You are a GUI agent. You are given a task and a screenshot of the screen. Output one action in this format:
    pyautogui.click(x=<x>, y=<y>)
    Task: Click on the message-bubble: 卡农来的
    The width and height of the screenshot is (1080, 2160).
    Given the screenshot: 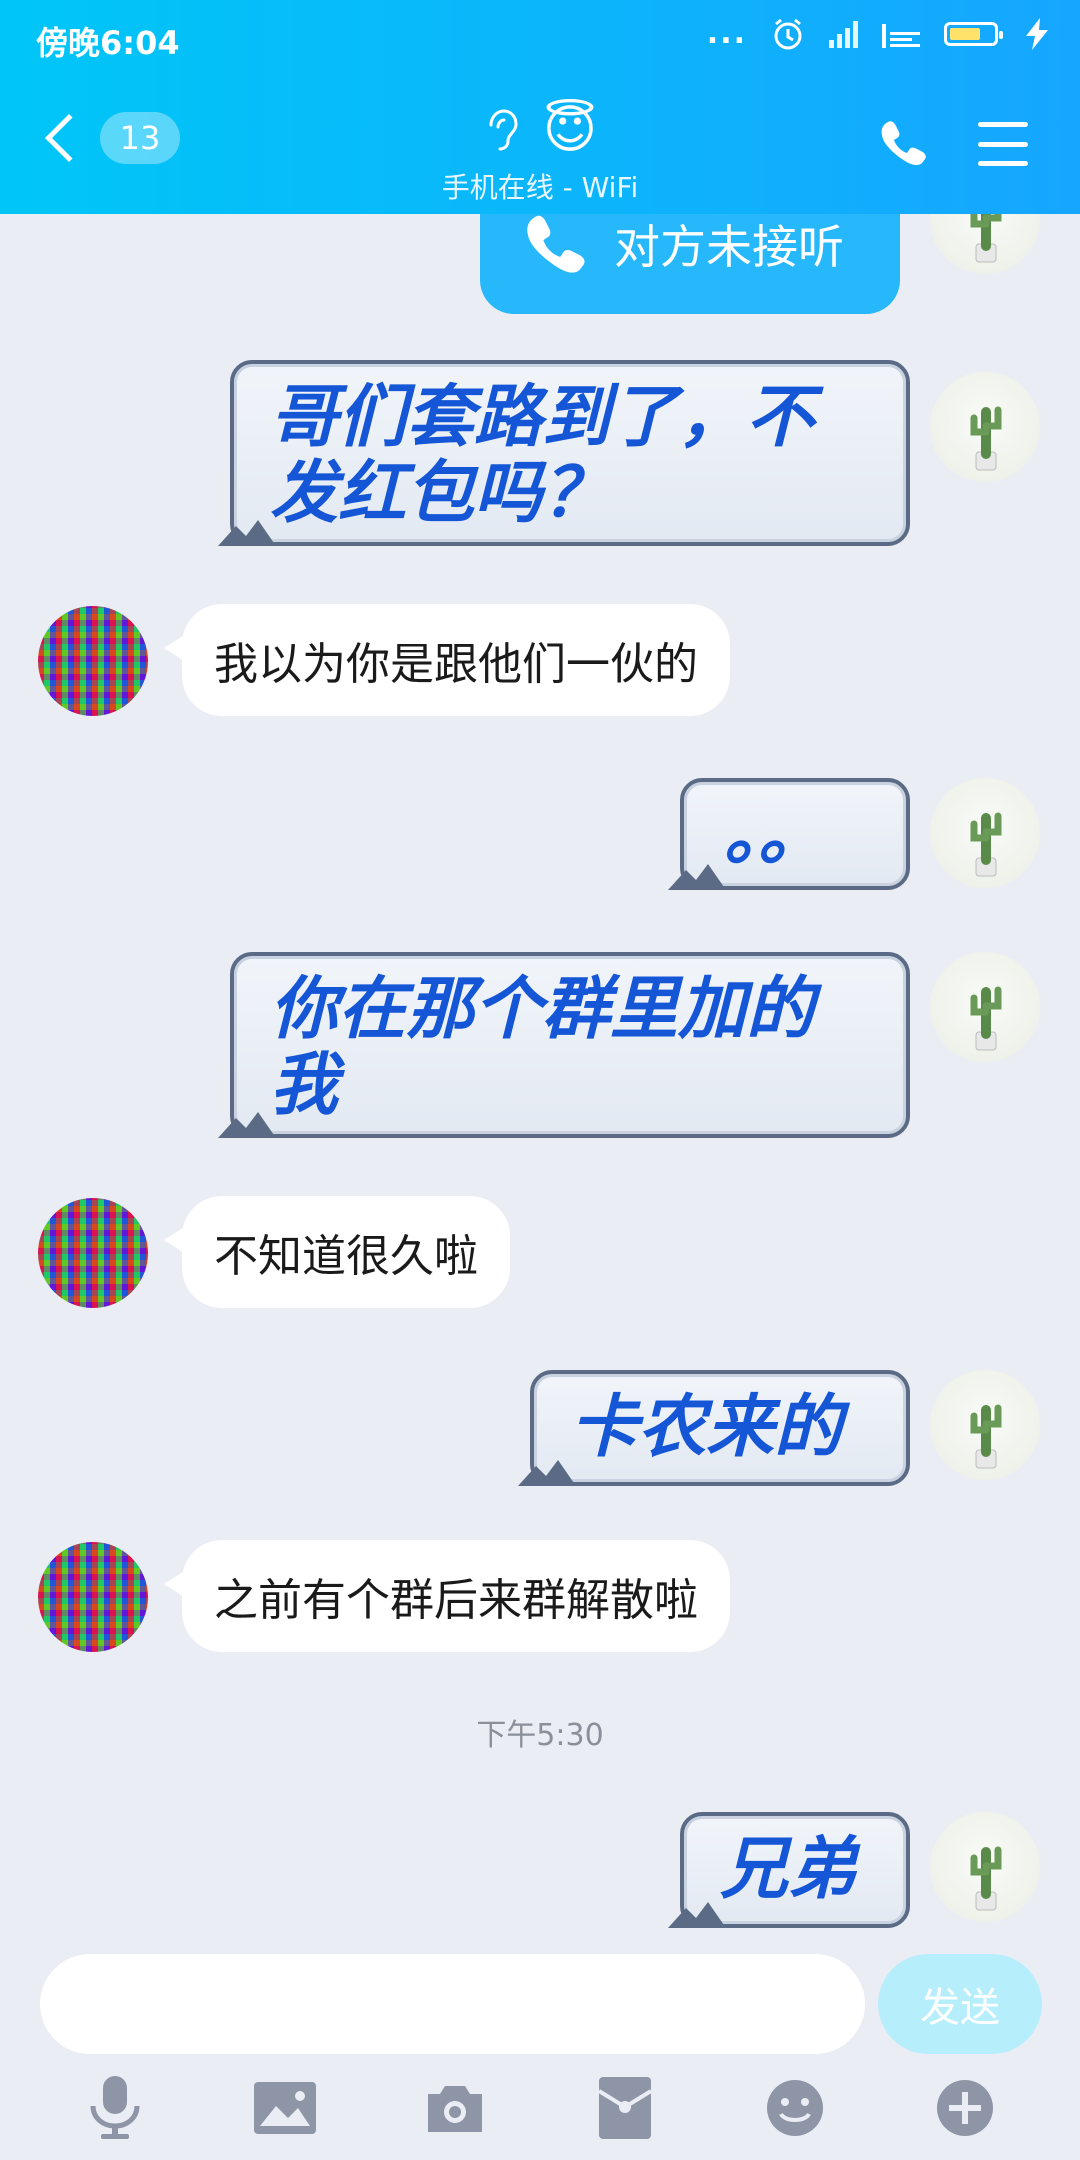 What is the action you would take?
    pyautogui.click(x=714, y=1428)
    